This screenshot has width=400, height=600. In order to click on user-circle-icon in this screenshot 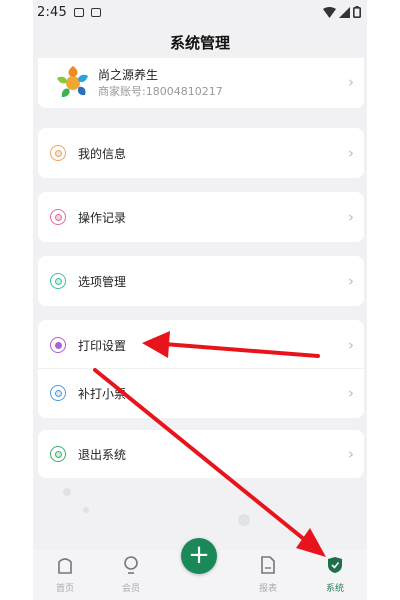, I will do `click(58, 153)`.